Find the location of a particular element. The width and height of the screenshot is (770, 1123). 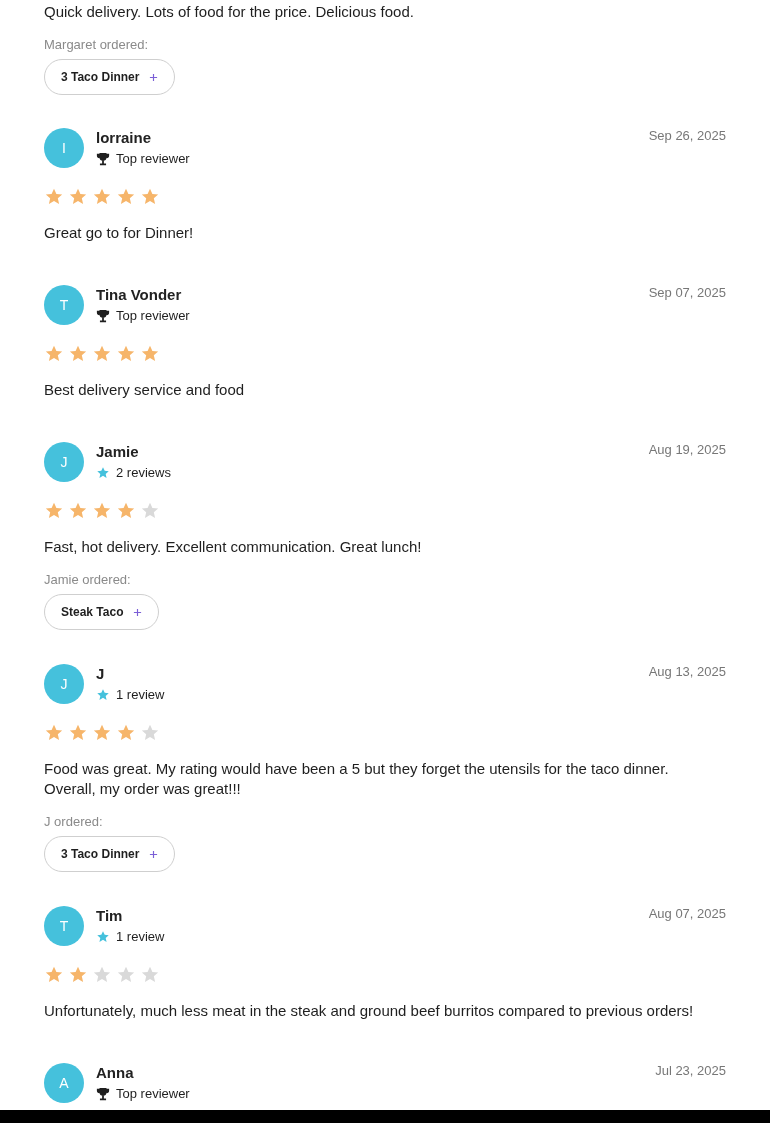

review-count: 2 reviews is located at coordinates (143, 473).